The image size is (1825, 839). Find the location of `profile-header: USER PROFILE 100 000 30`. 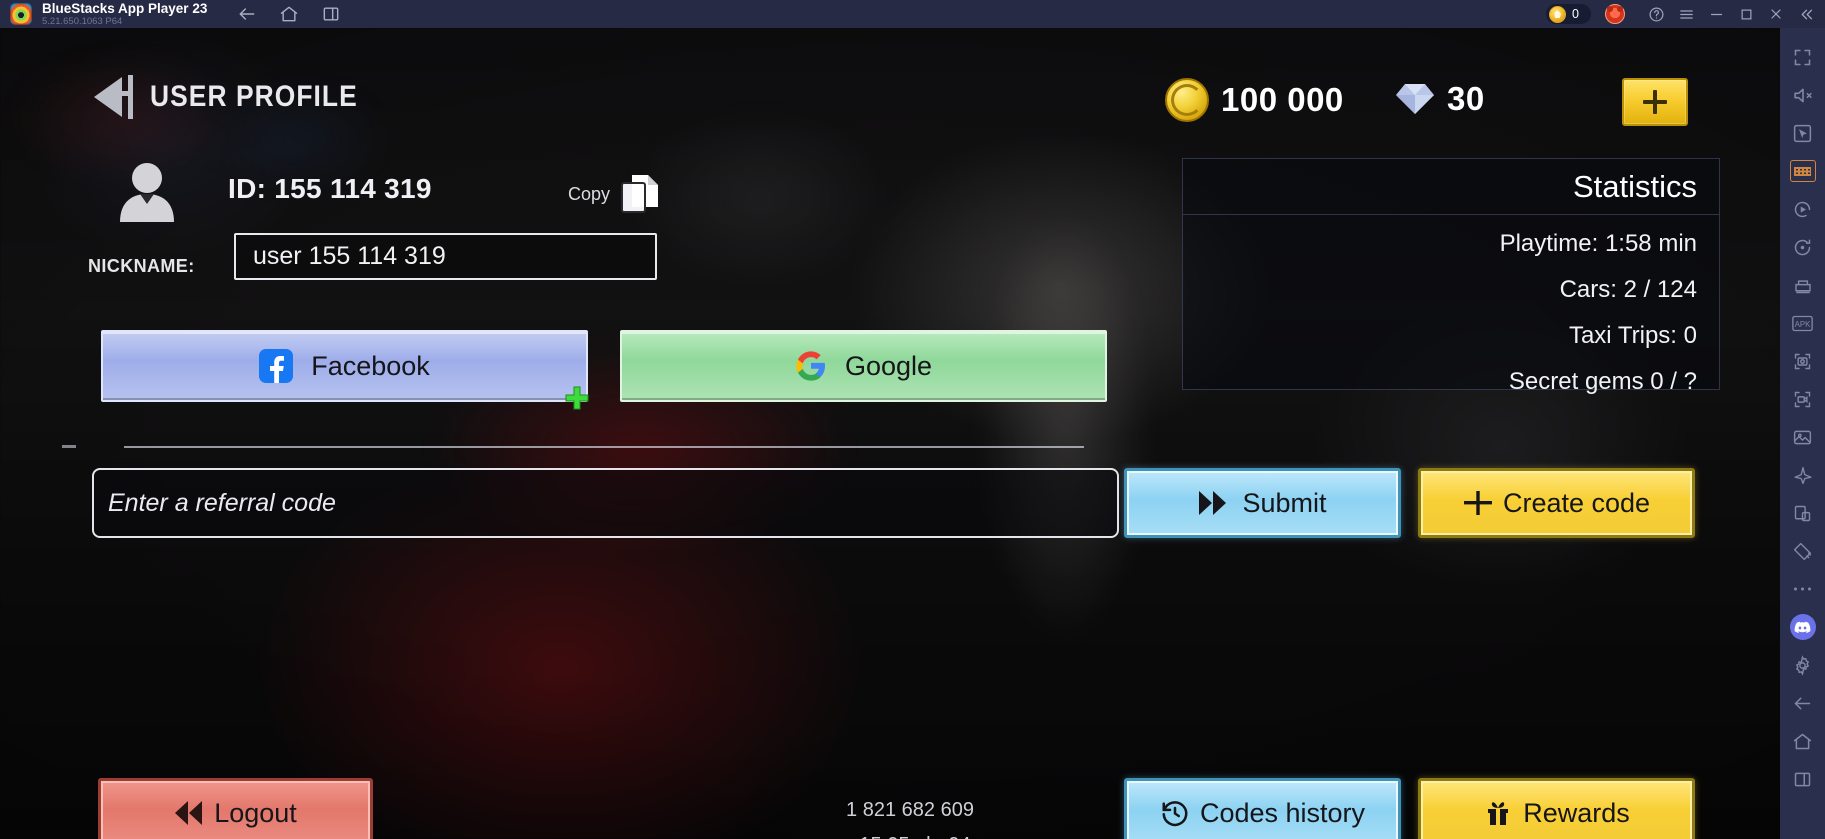

profile-header: USER PROFILE 100 000 30 is located at coordinates (890, 83).